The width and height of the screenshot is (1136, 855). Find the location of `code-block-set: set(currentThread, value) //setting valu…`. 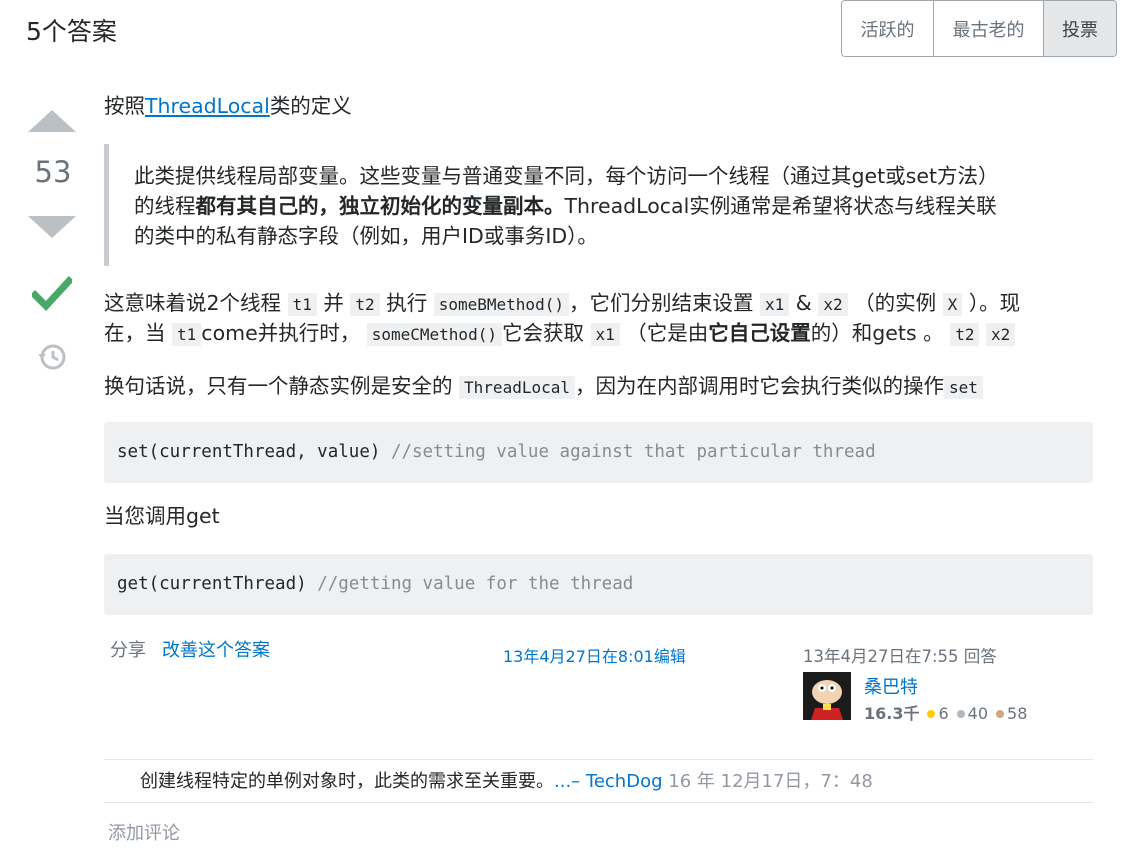

code-block-set: set(currentThread, value) //setting valu… is located at coordinates (598, 452).